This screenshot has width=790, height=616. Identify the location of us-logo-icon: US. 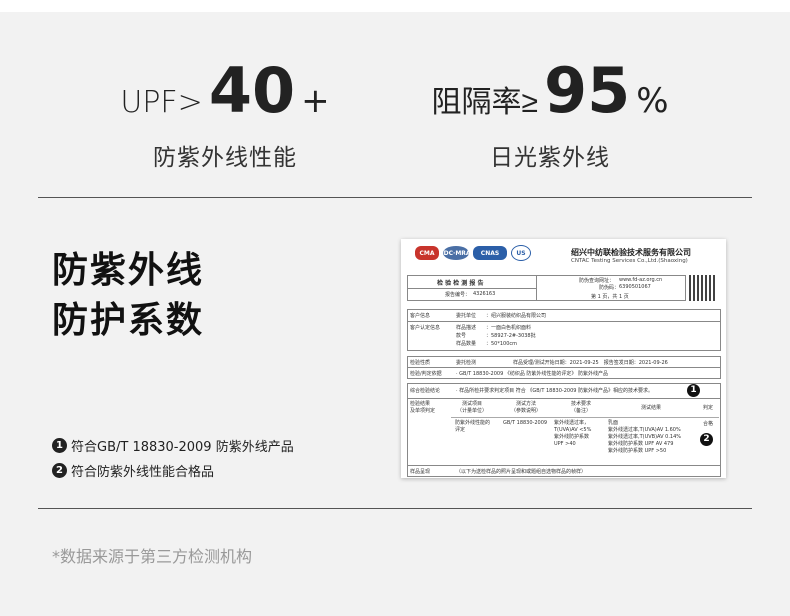
(521, 253).